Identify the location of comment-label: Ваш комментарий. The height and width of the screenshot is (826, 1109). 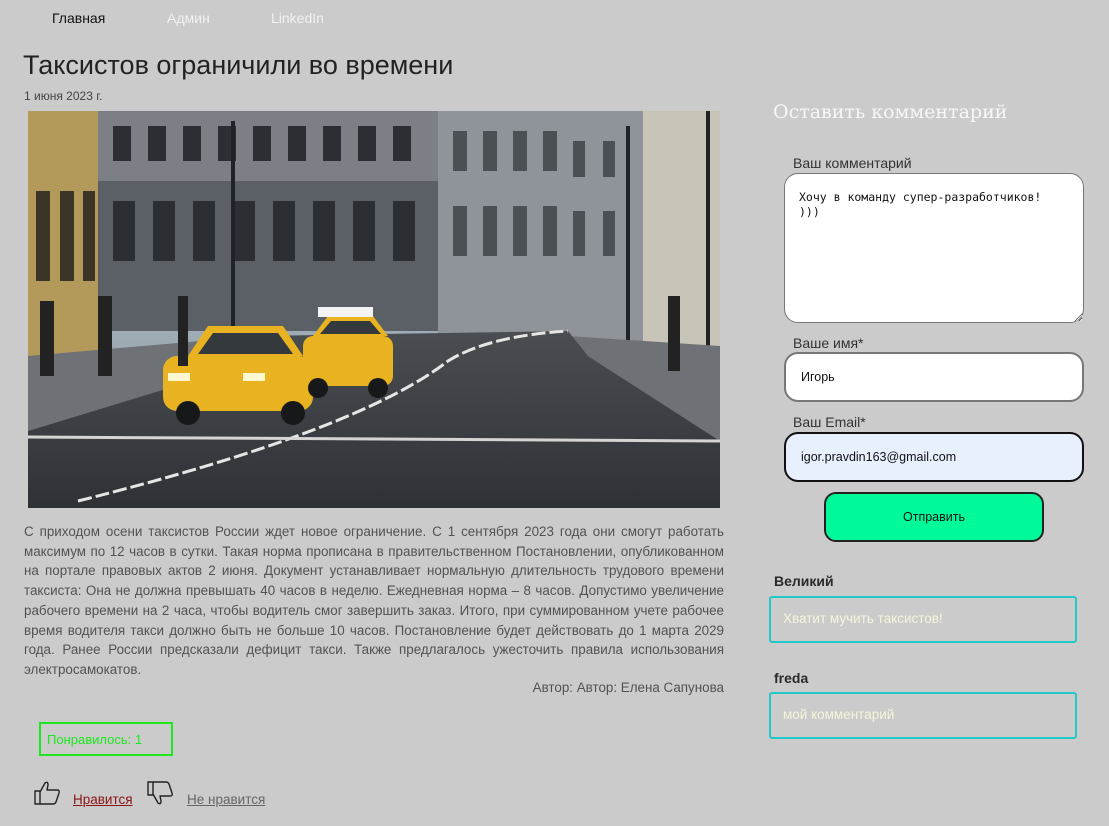
(852, 163).